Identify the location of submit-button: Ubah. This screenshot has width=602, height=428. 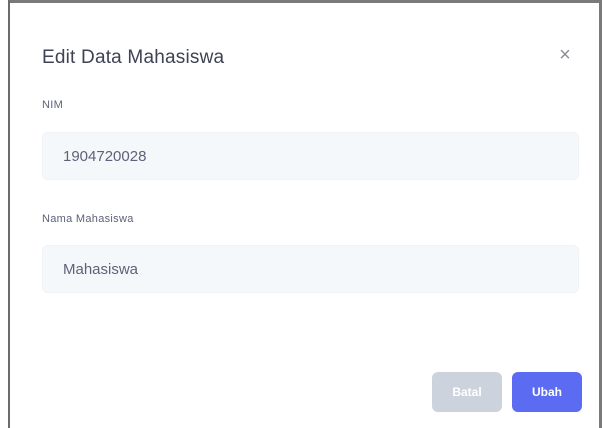
(547, 392).